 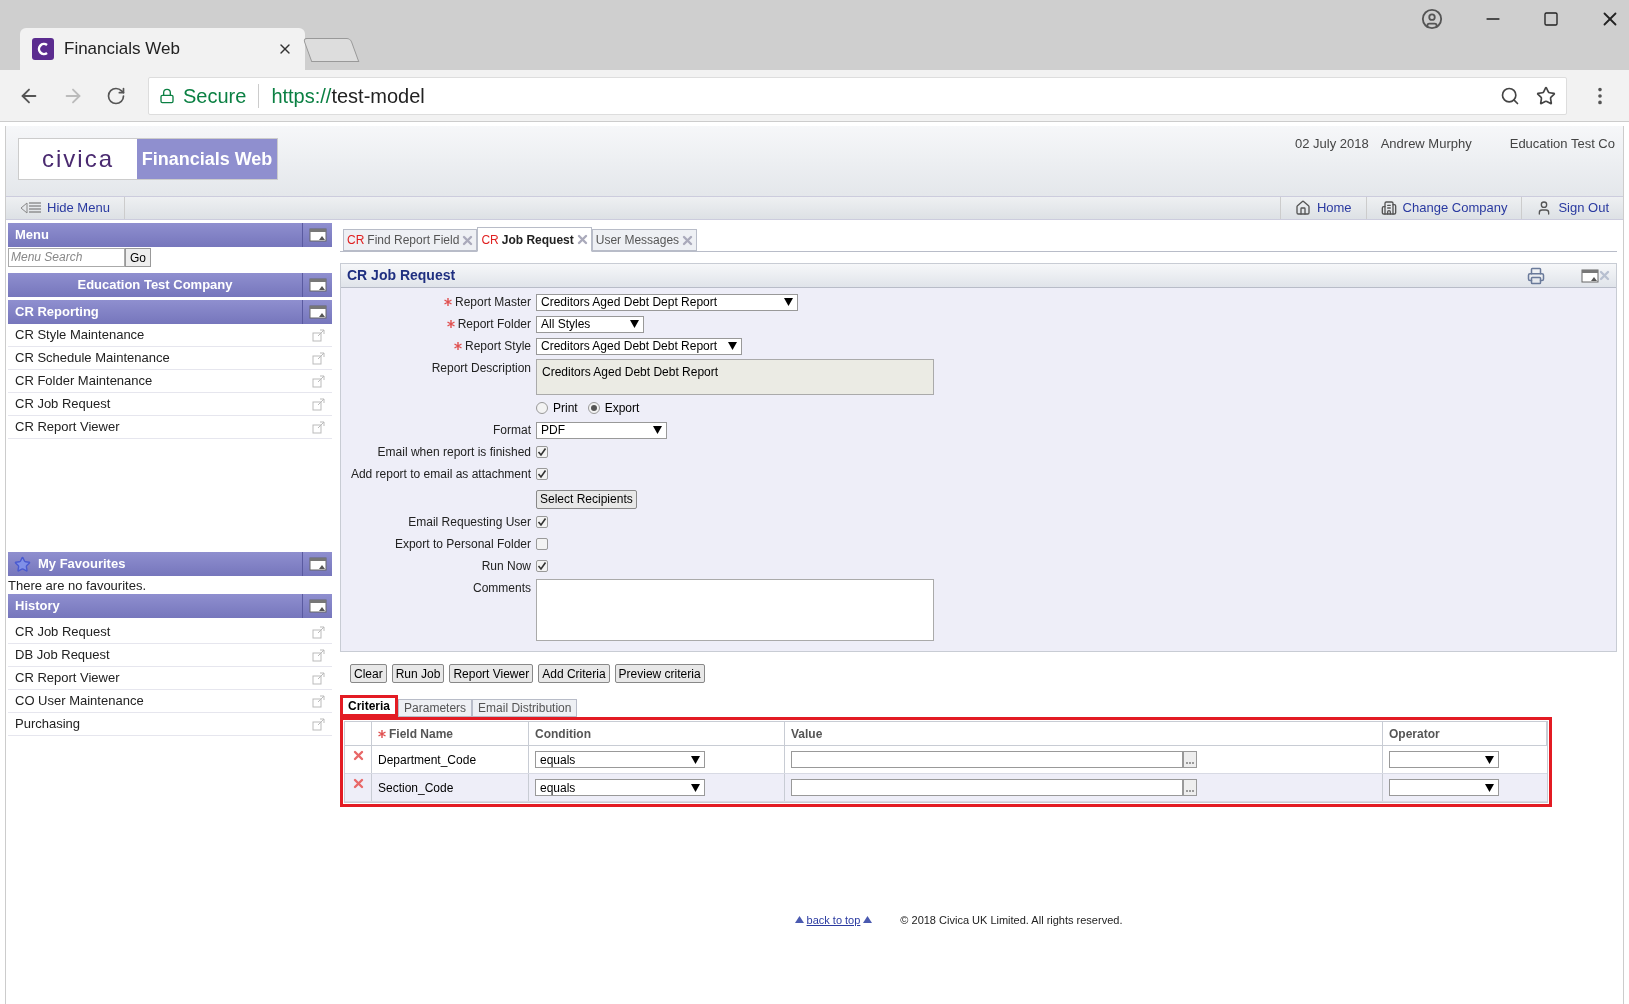 What do you see at coordinates (1302, 208) in the screenshot?
I see `home-icon` at bounding box center [1302, 208].